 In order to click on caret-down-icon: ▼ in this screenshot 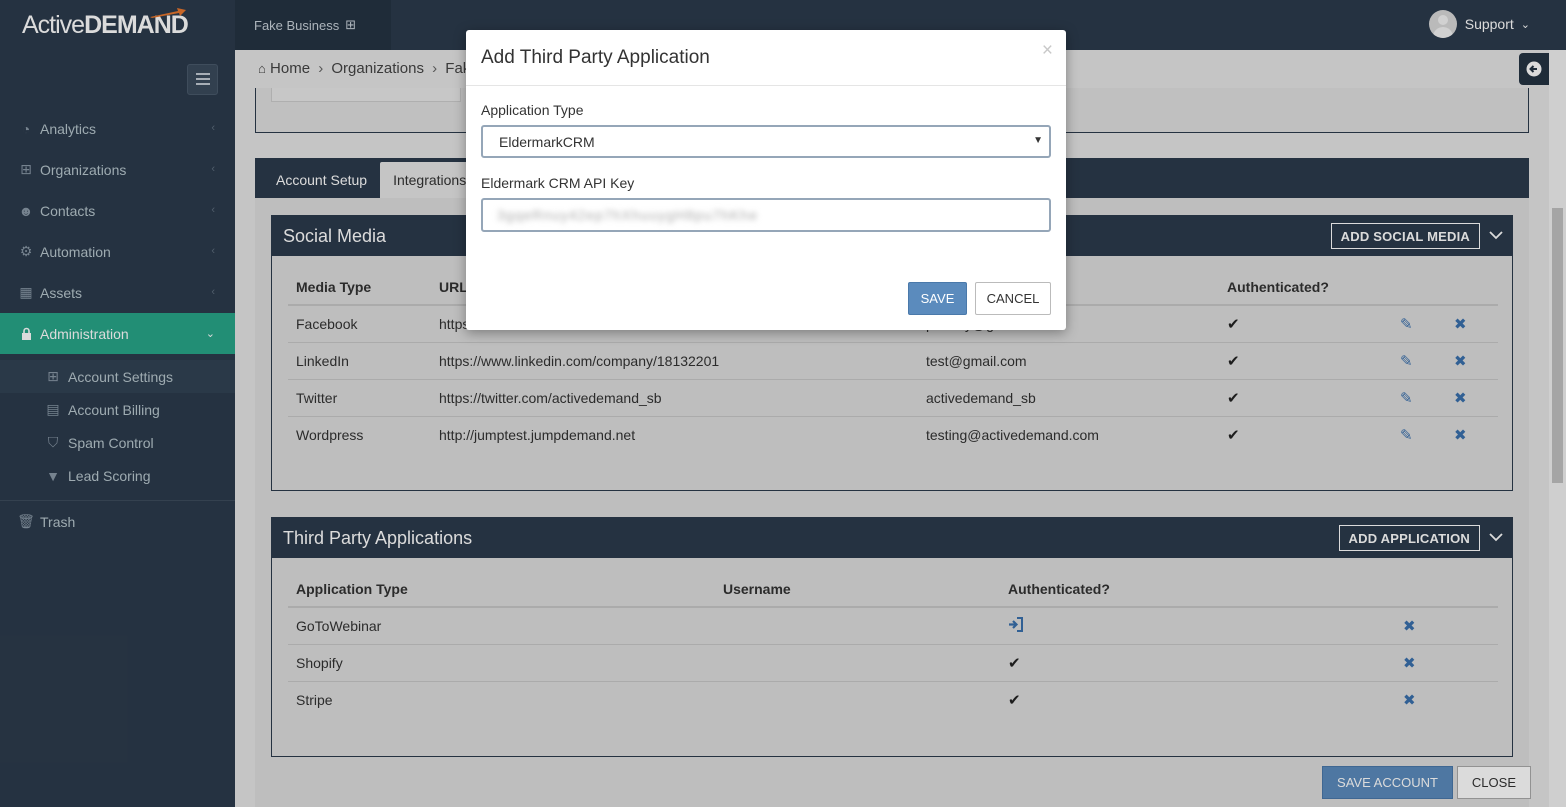, I will do `click(1038, 140)`.